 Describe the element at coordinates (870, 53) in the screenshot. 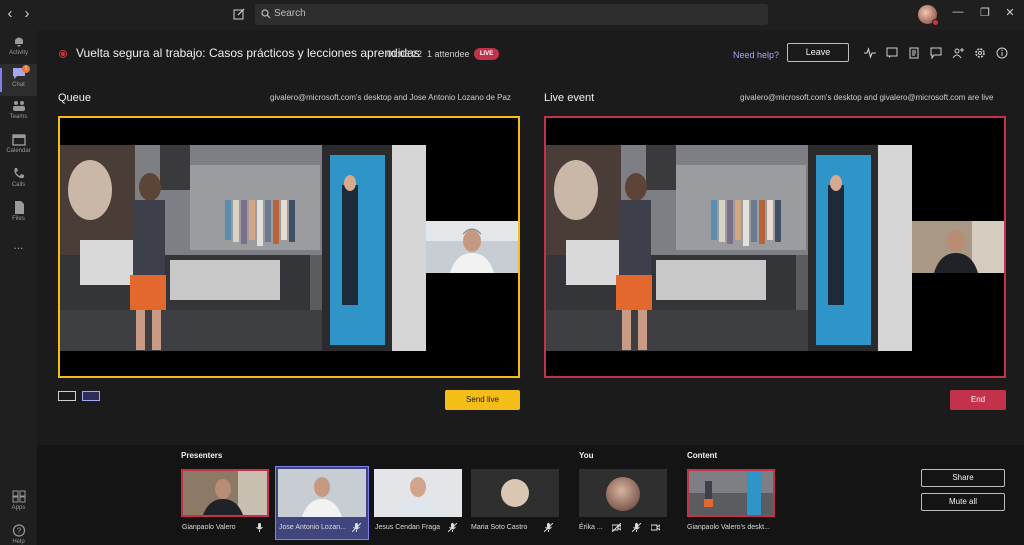

I see `health-monitor-icon` at that location.